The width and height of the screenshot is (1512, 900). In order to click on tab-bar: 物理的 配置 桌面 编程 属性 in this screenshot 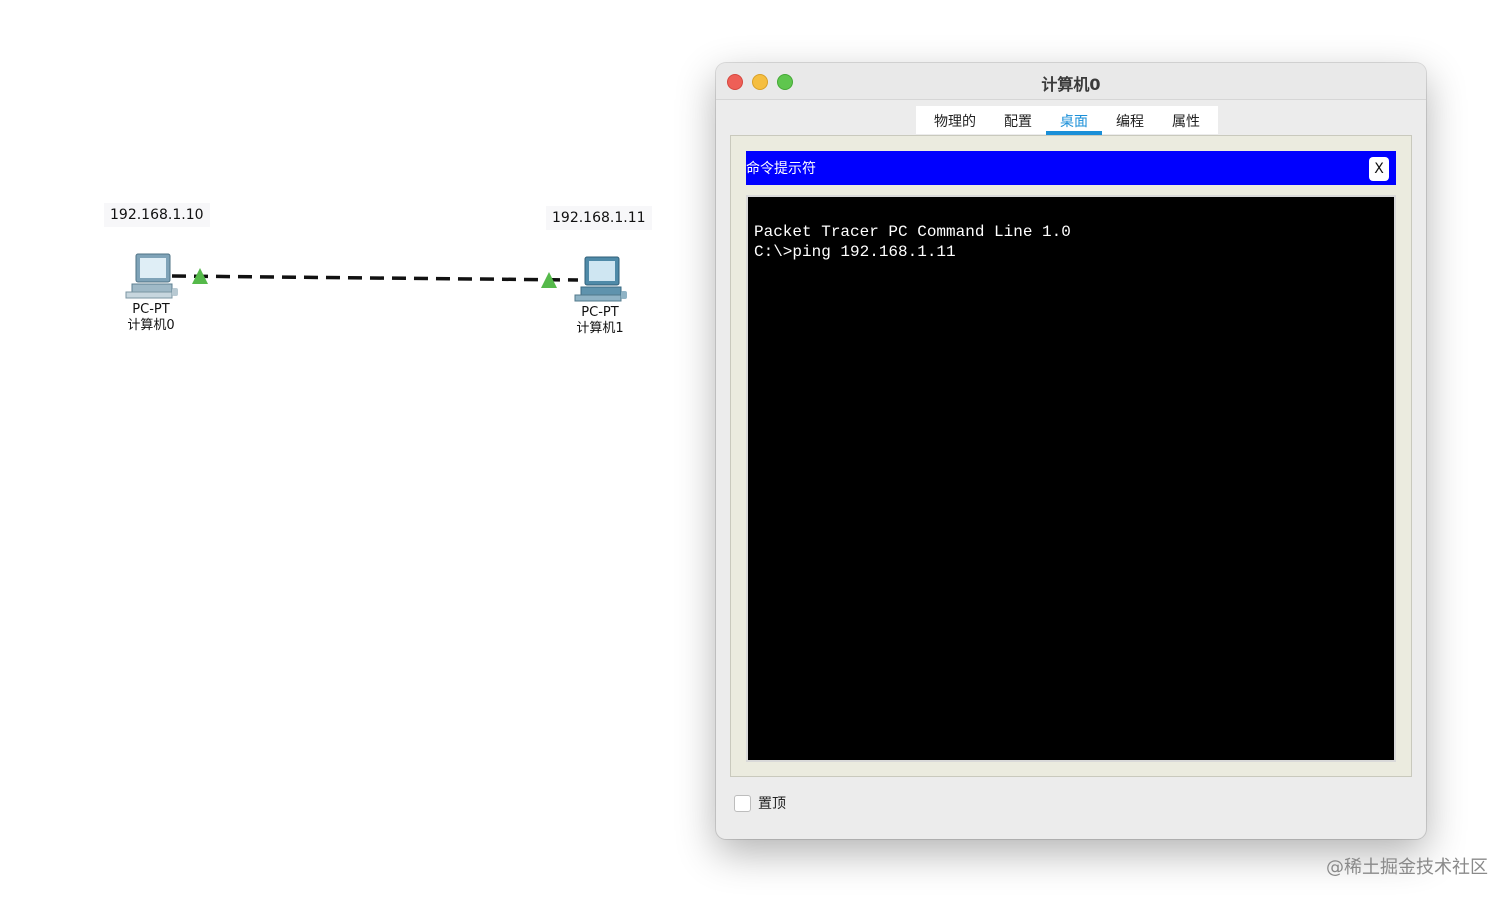, I will do `click(1067, 120)`.